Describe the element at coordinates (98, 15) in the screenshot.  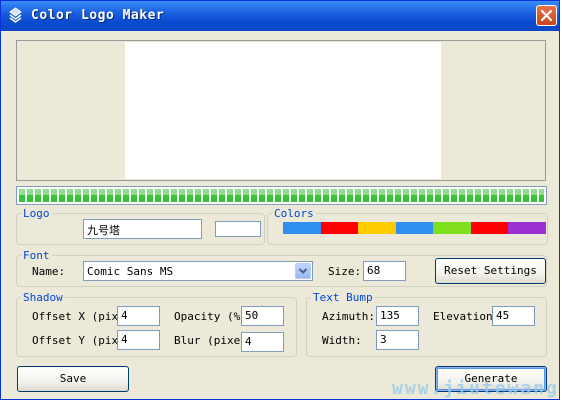
I see `window-title: Color Logo Maker` at that location.